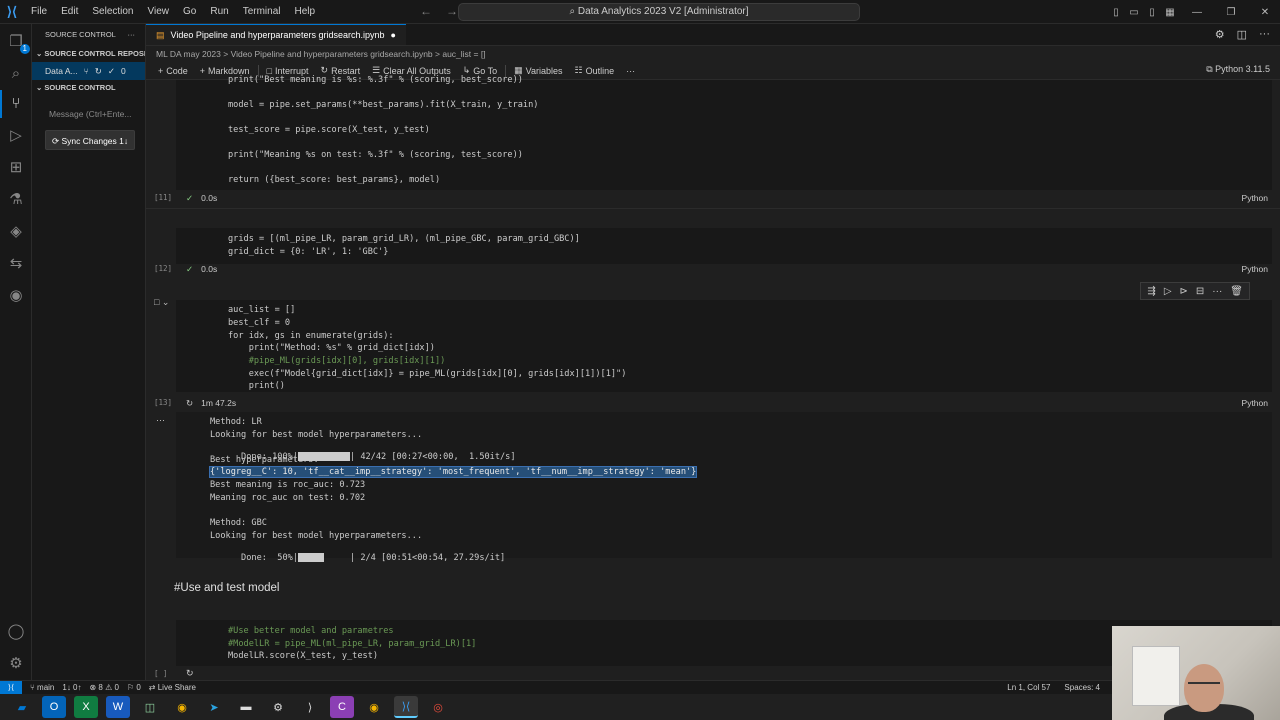  What do you see at coordinates (160, 420) in the screenshot?
I see `output-more-icon: ···` at bounding box center [160, 420].